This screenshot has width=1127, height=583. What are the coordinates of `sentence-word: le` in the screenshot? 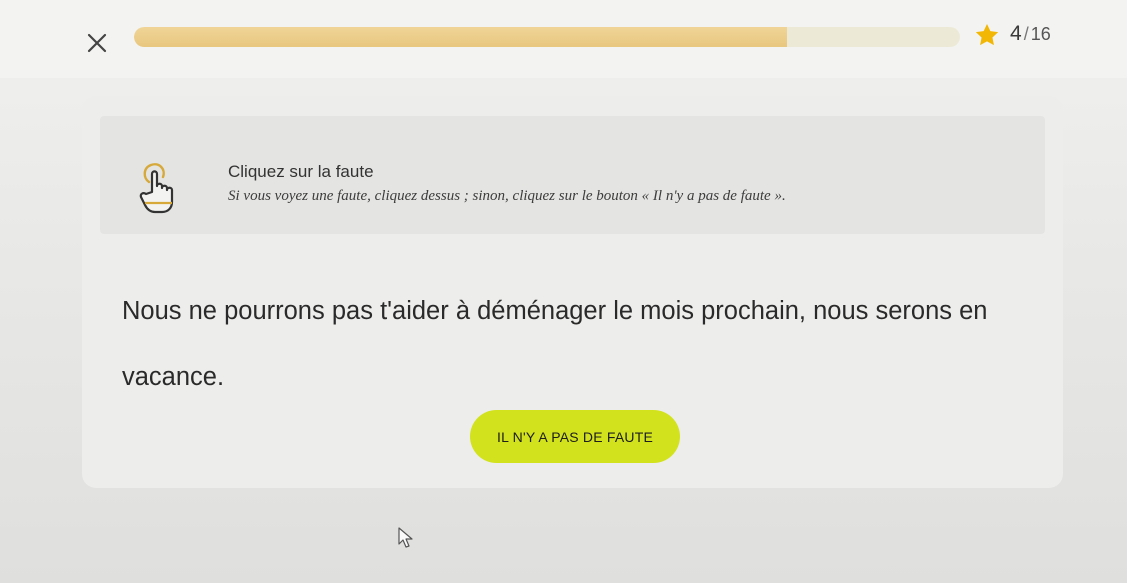 It's located at (623, 311).